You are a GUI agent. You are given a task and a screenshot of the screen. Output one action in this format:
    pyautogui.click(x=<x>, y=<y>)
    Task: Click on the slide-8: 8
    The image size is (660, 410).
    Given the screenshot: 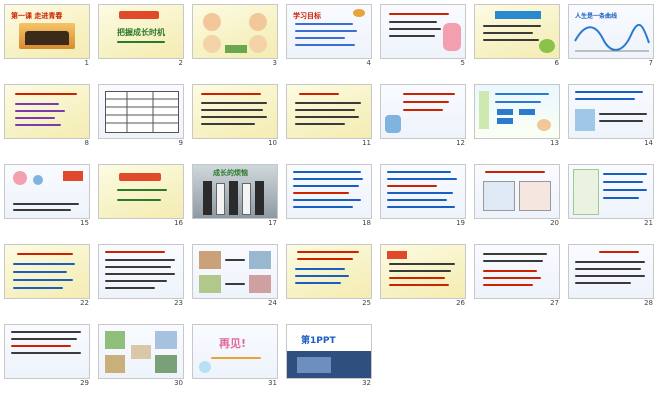 What is the action you would take?
    pyautogui.click(x=47, y=115)
    